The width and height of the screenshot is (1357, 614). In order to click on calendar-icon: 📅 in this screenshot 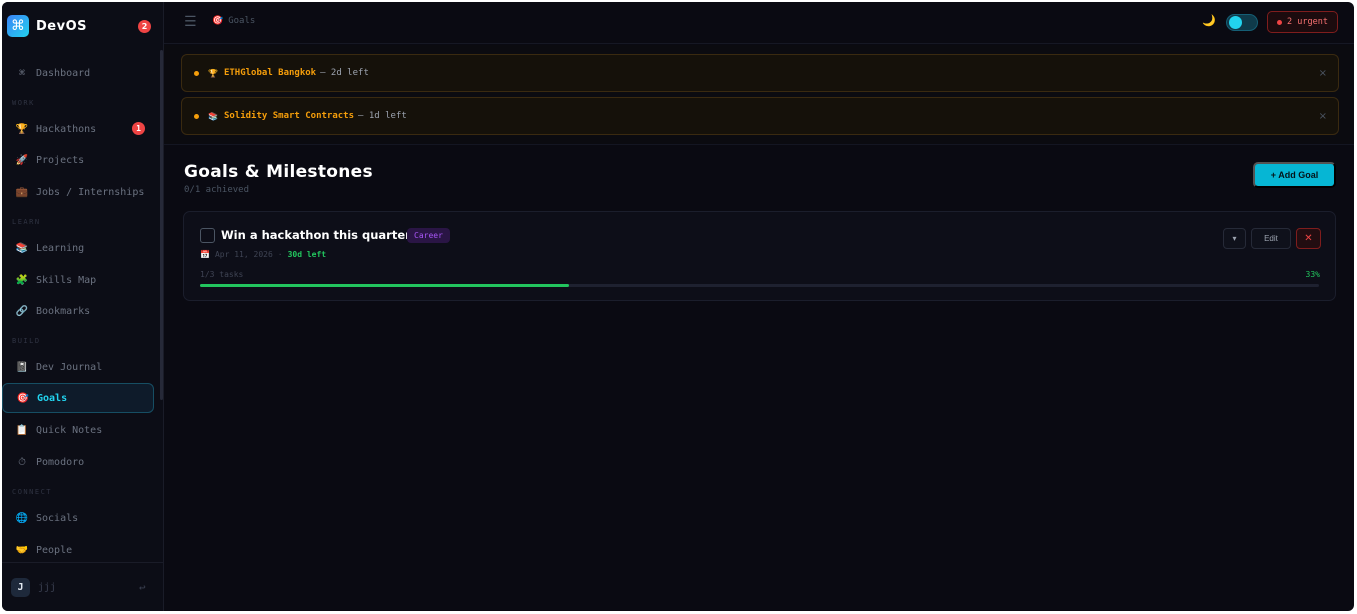, I will do `click(205, 254)`.